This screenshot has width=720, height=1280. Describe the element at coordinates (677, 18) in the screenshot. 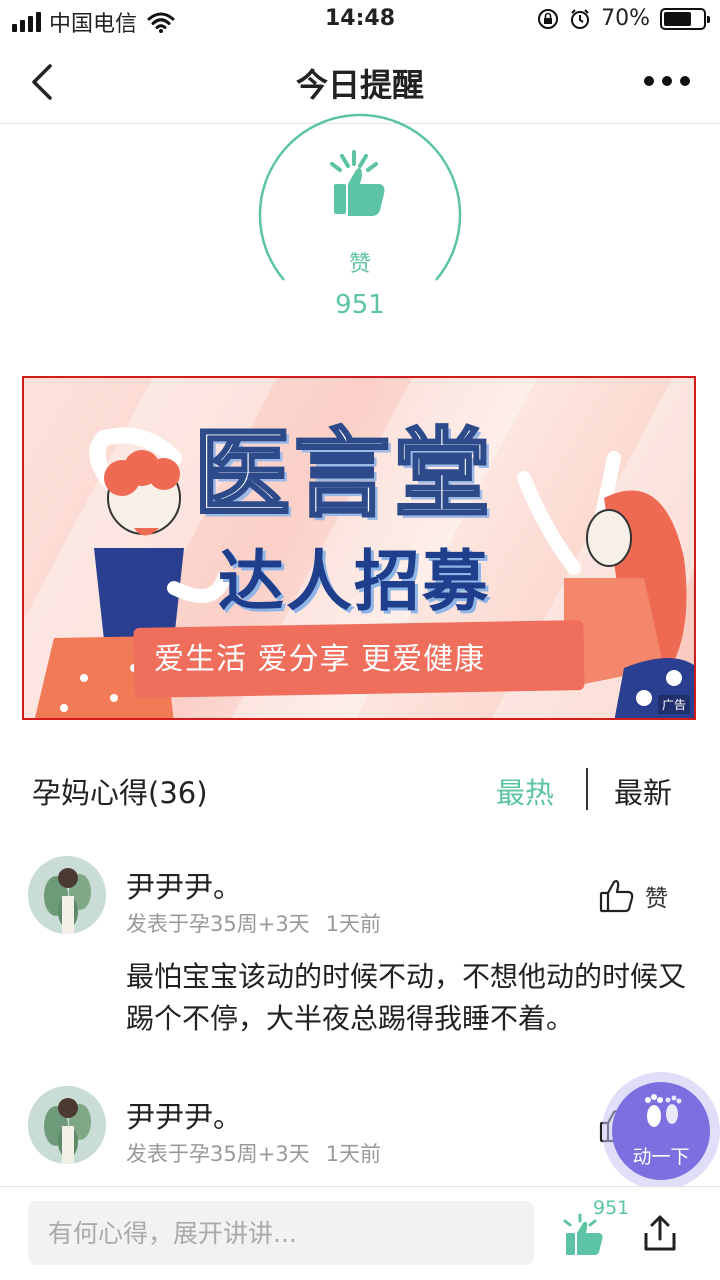

I see `battery-level` at that location.